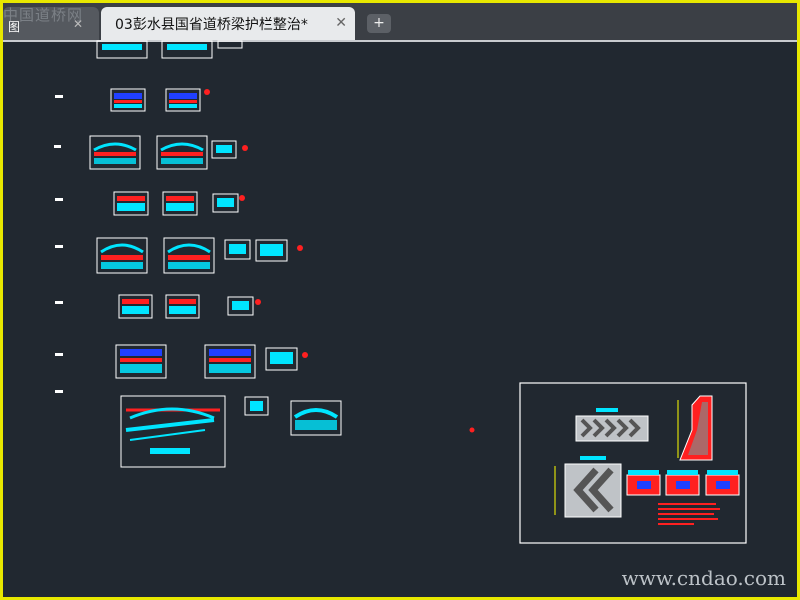  What do you see at coordinates (633, 463) in the screenshot?
I see `detail-drawing-panel` at bounding box center [633, 463].